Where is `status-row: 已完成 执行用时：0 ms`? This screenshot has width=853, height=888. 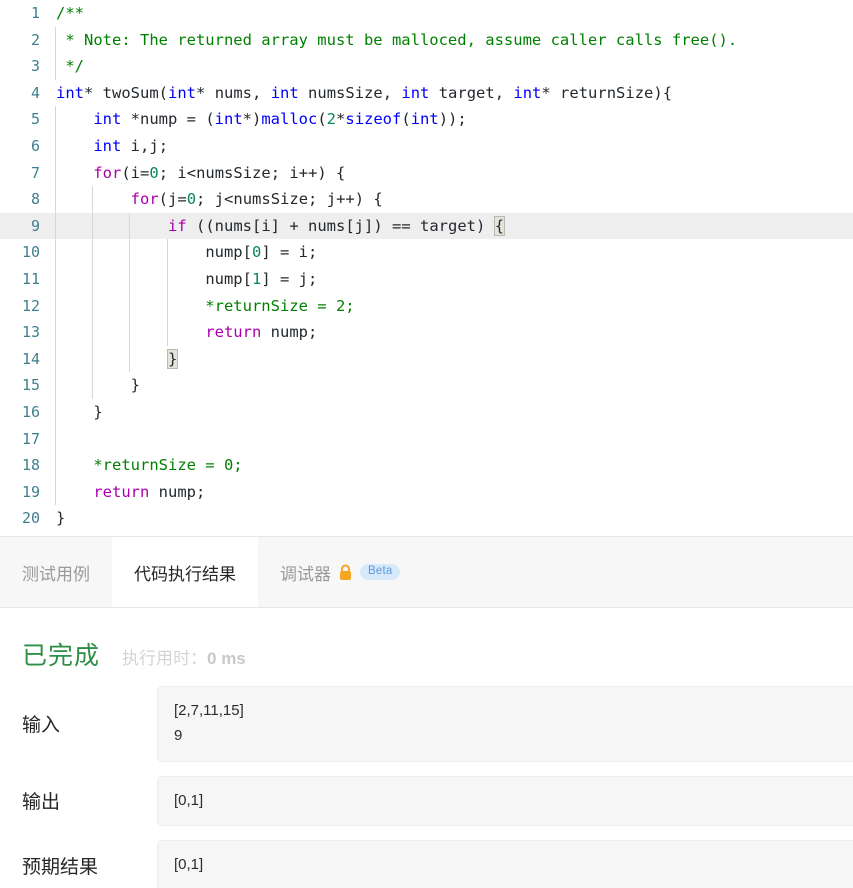
status-row: 已完成 执行用时：0 ms is located at coordinates (426, 654).